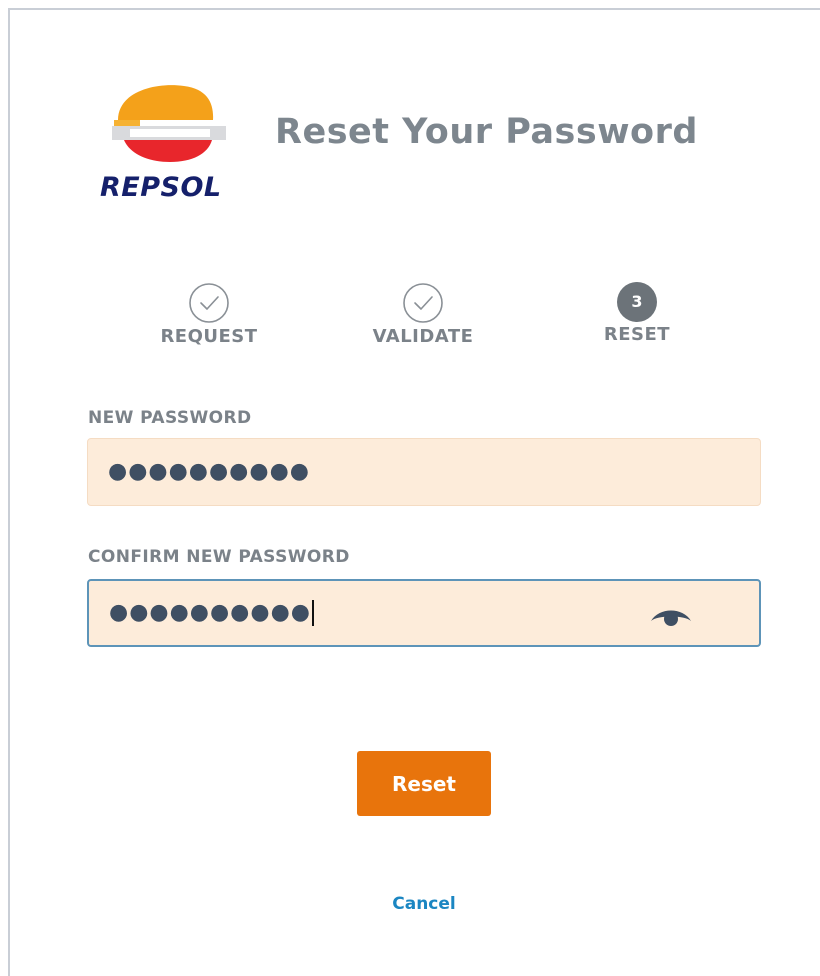  Describe the element at coordinates (219, 557) in the screenshot. I see `confirm-password-label: CONFIRM NEW PASSWORD` at that location.